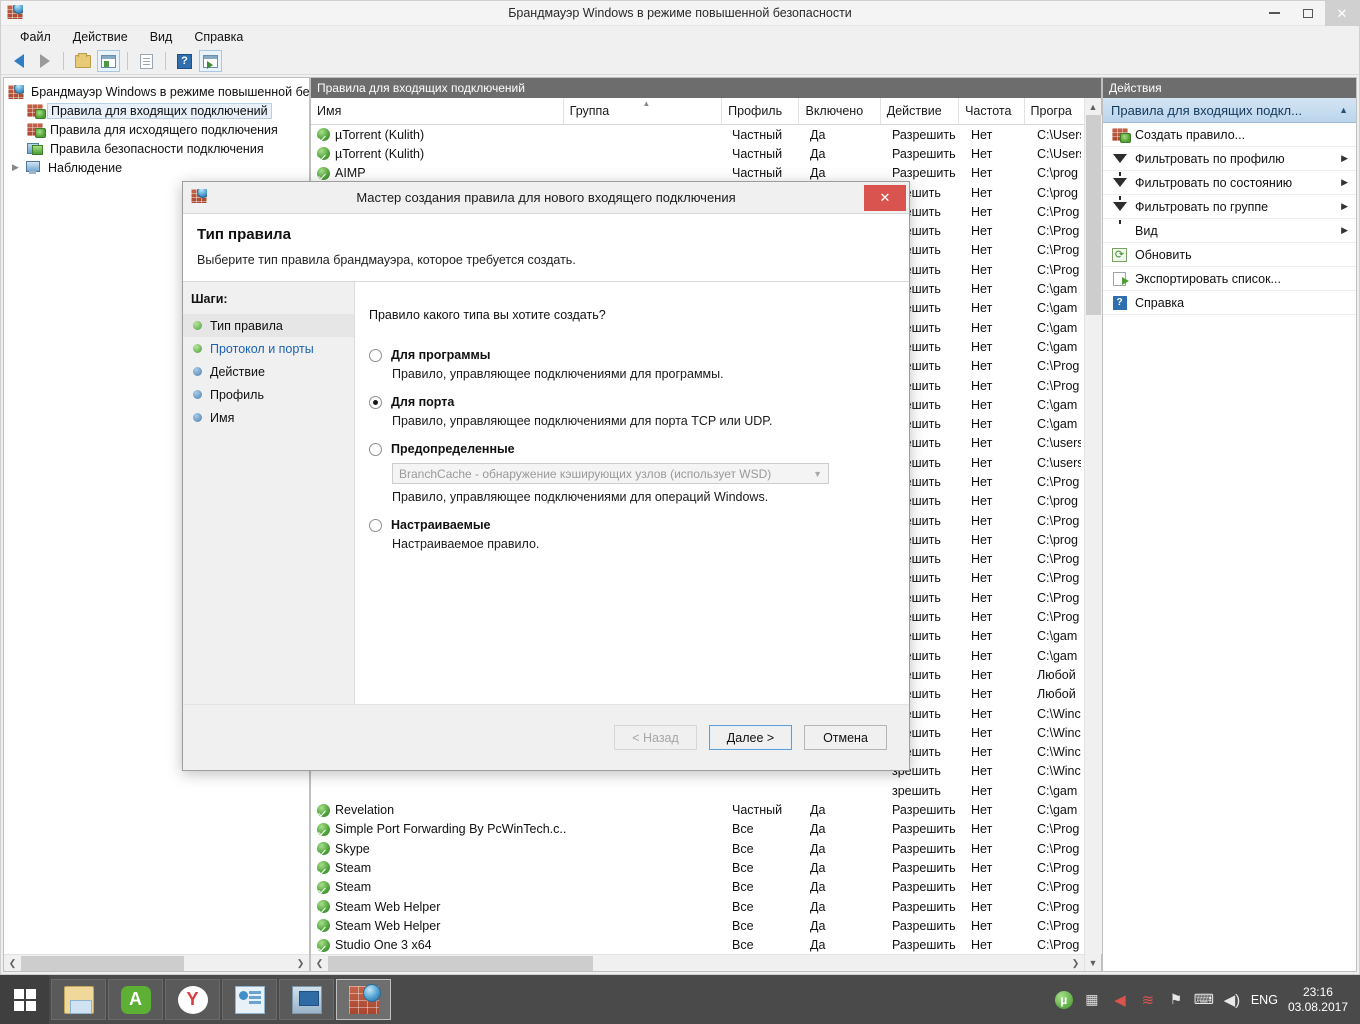 The height and width of the screenshot is (1024, 1360). What do you see at coordinates (375, 525) in the screenshot?
I see `radio-custom` at bounding box center [375, 525].